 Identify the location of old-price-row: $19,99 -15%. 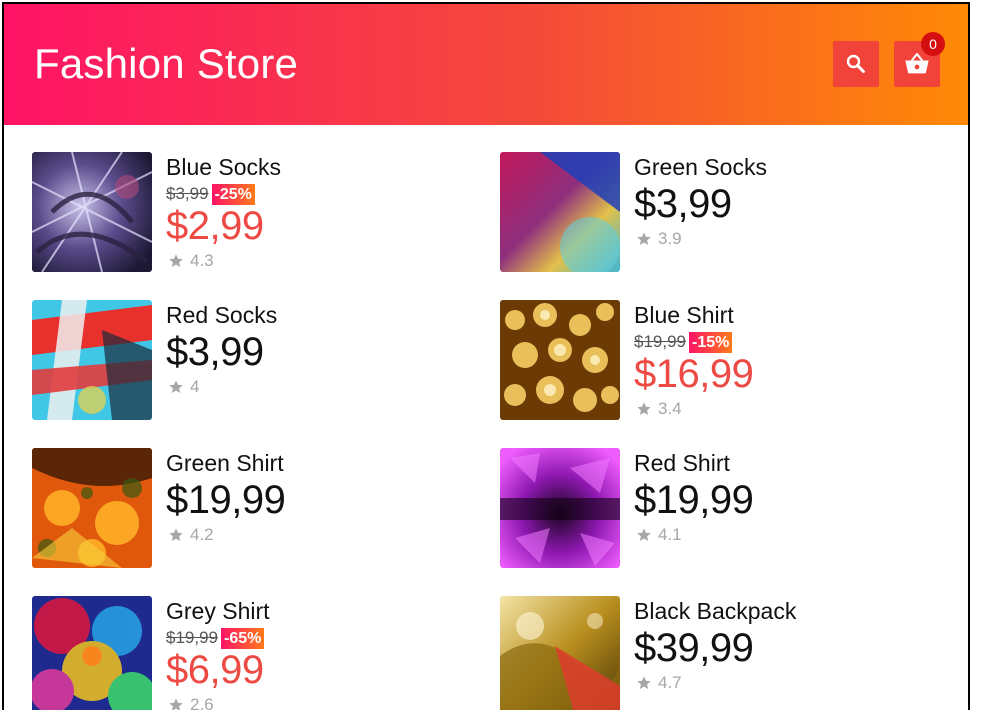
(683, 342).